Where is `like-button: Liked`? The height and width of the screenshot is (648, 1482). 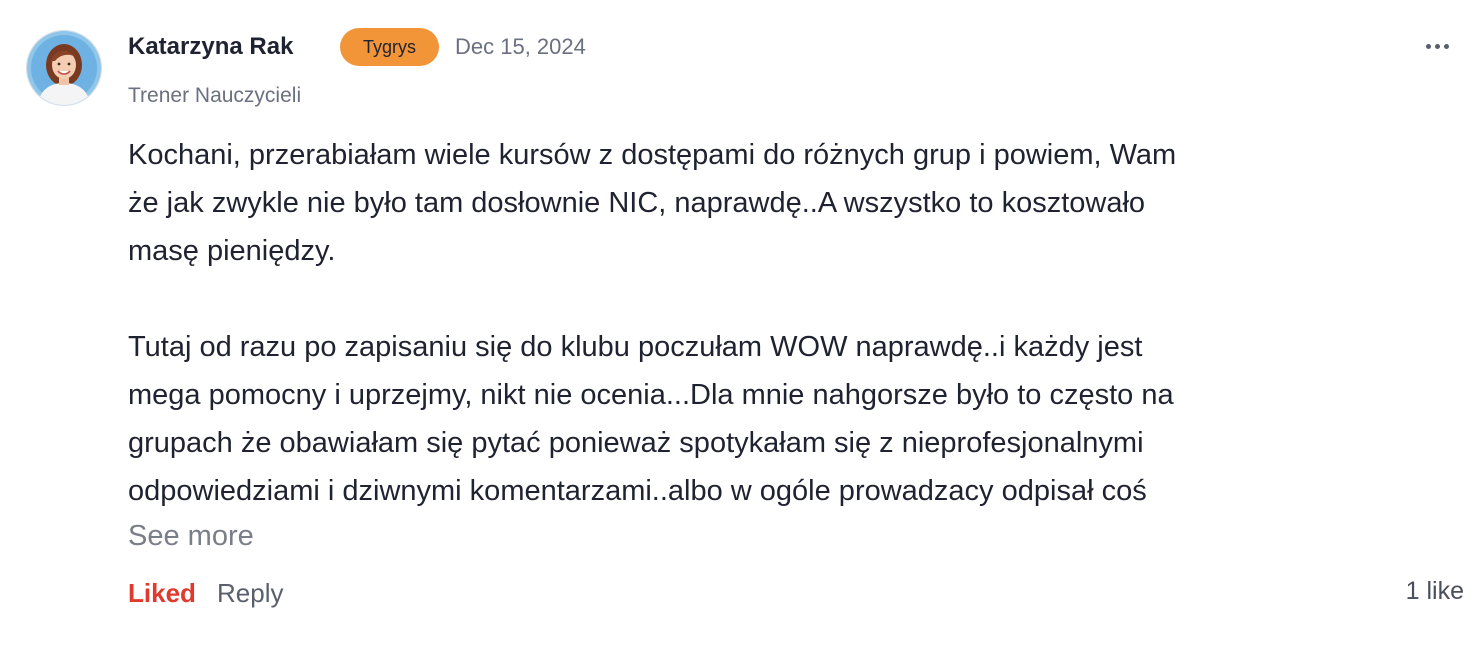
like-button: Liked is located at coordinates (162, 593).